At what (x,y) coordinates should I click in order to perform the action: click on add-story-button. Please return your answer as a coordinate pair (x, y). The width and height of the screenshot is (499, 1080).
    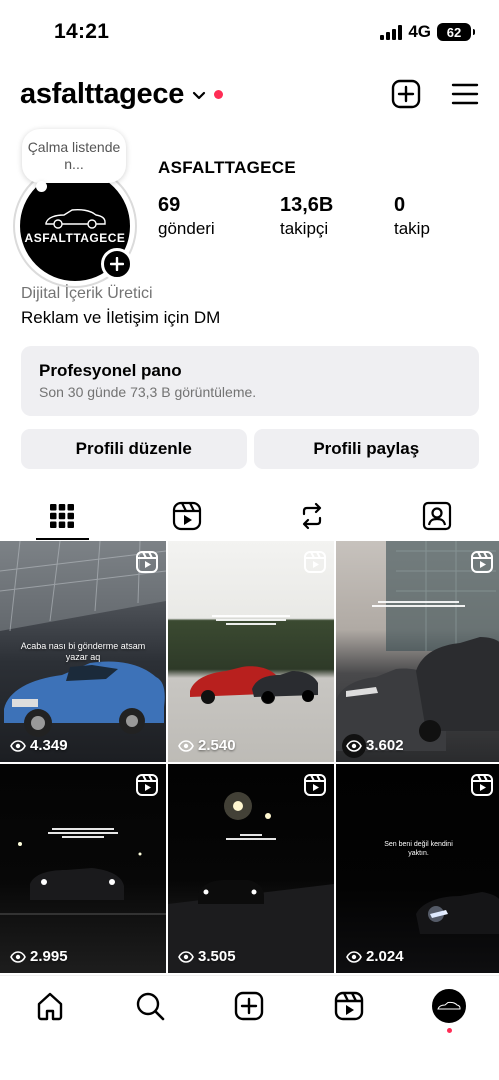
    Looking at the image, I should click on (117, 264).